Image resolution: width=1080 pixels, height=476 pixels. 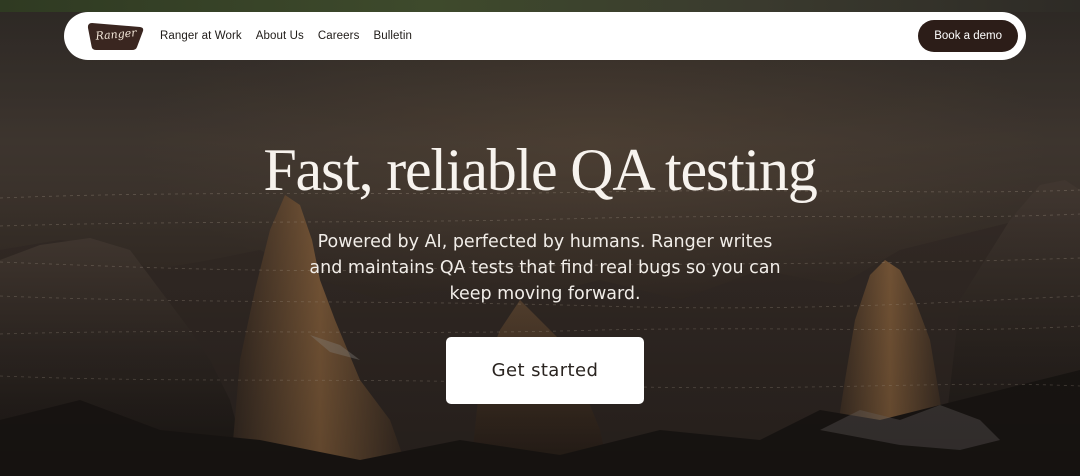 What do you see at coordinates (392, 36) in the screenshot?
I see `nav-link-bulletin: Bulletin` at bounding box center [392, 36].